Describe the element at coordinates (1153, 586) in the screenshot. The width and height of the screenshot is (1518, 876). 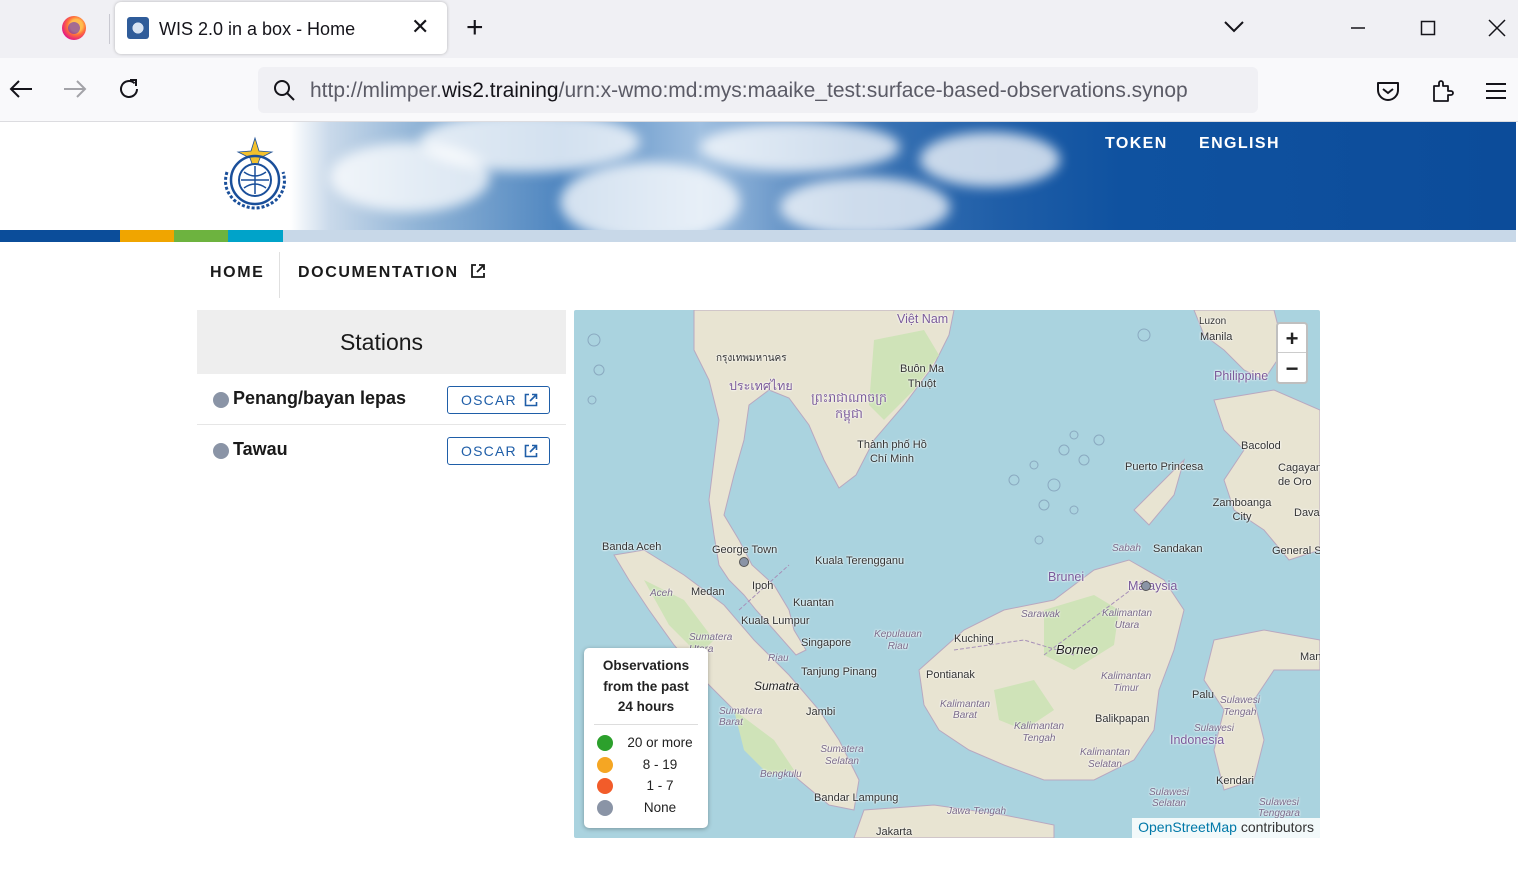
I see `map-label: Malaysia` at that location.